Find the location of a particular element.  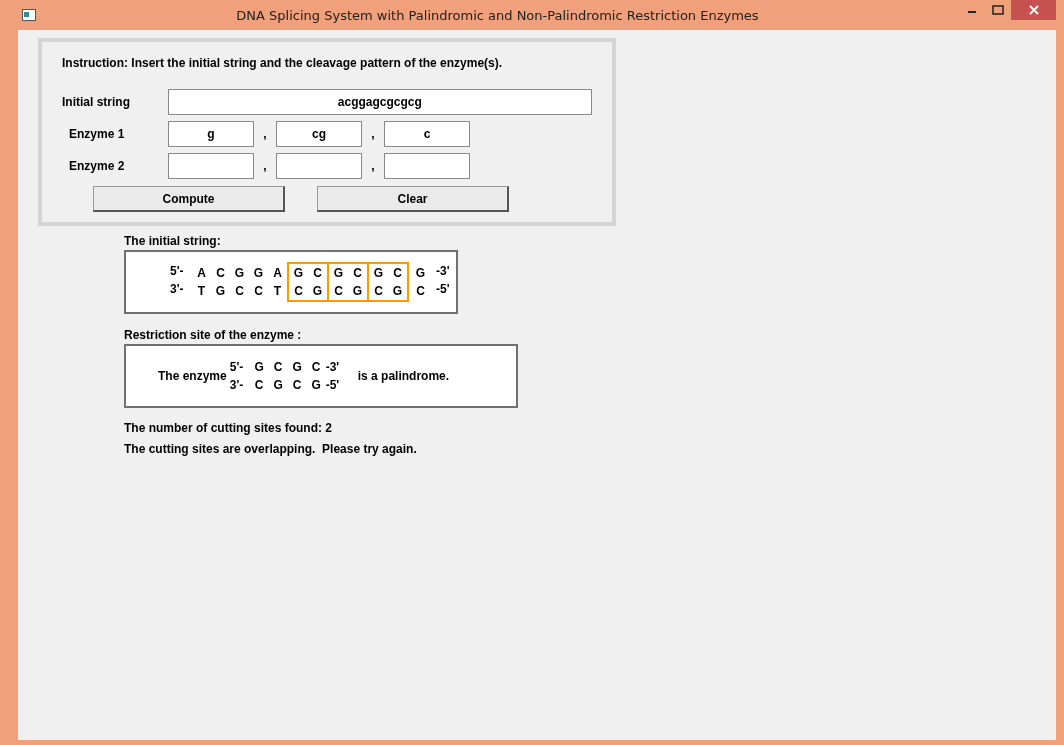

field-label: Enzyme 1 is located at coordinates (97, 134).